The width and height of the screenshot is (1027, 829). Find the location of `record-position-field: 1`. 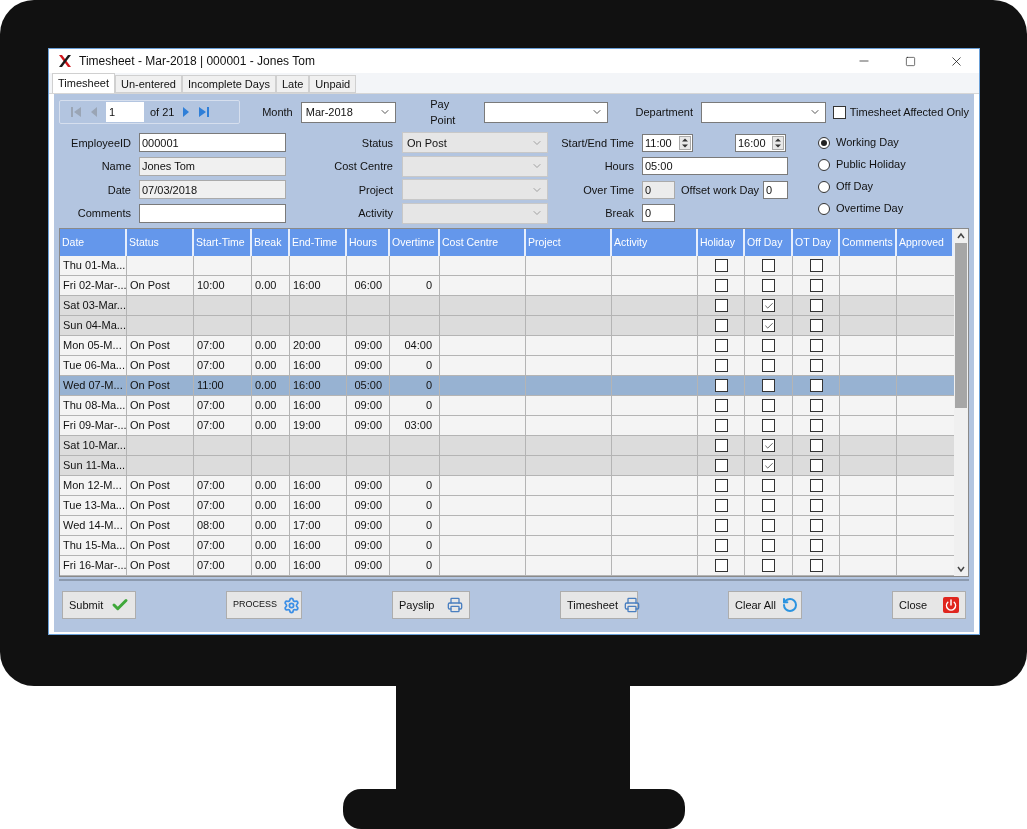

record-position-field: 1 is located at coordinates (125, 112).